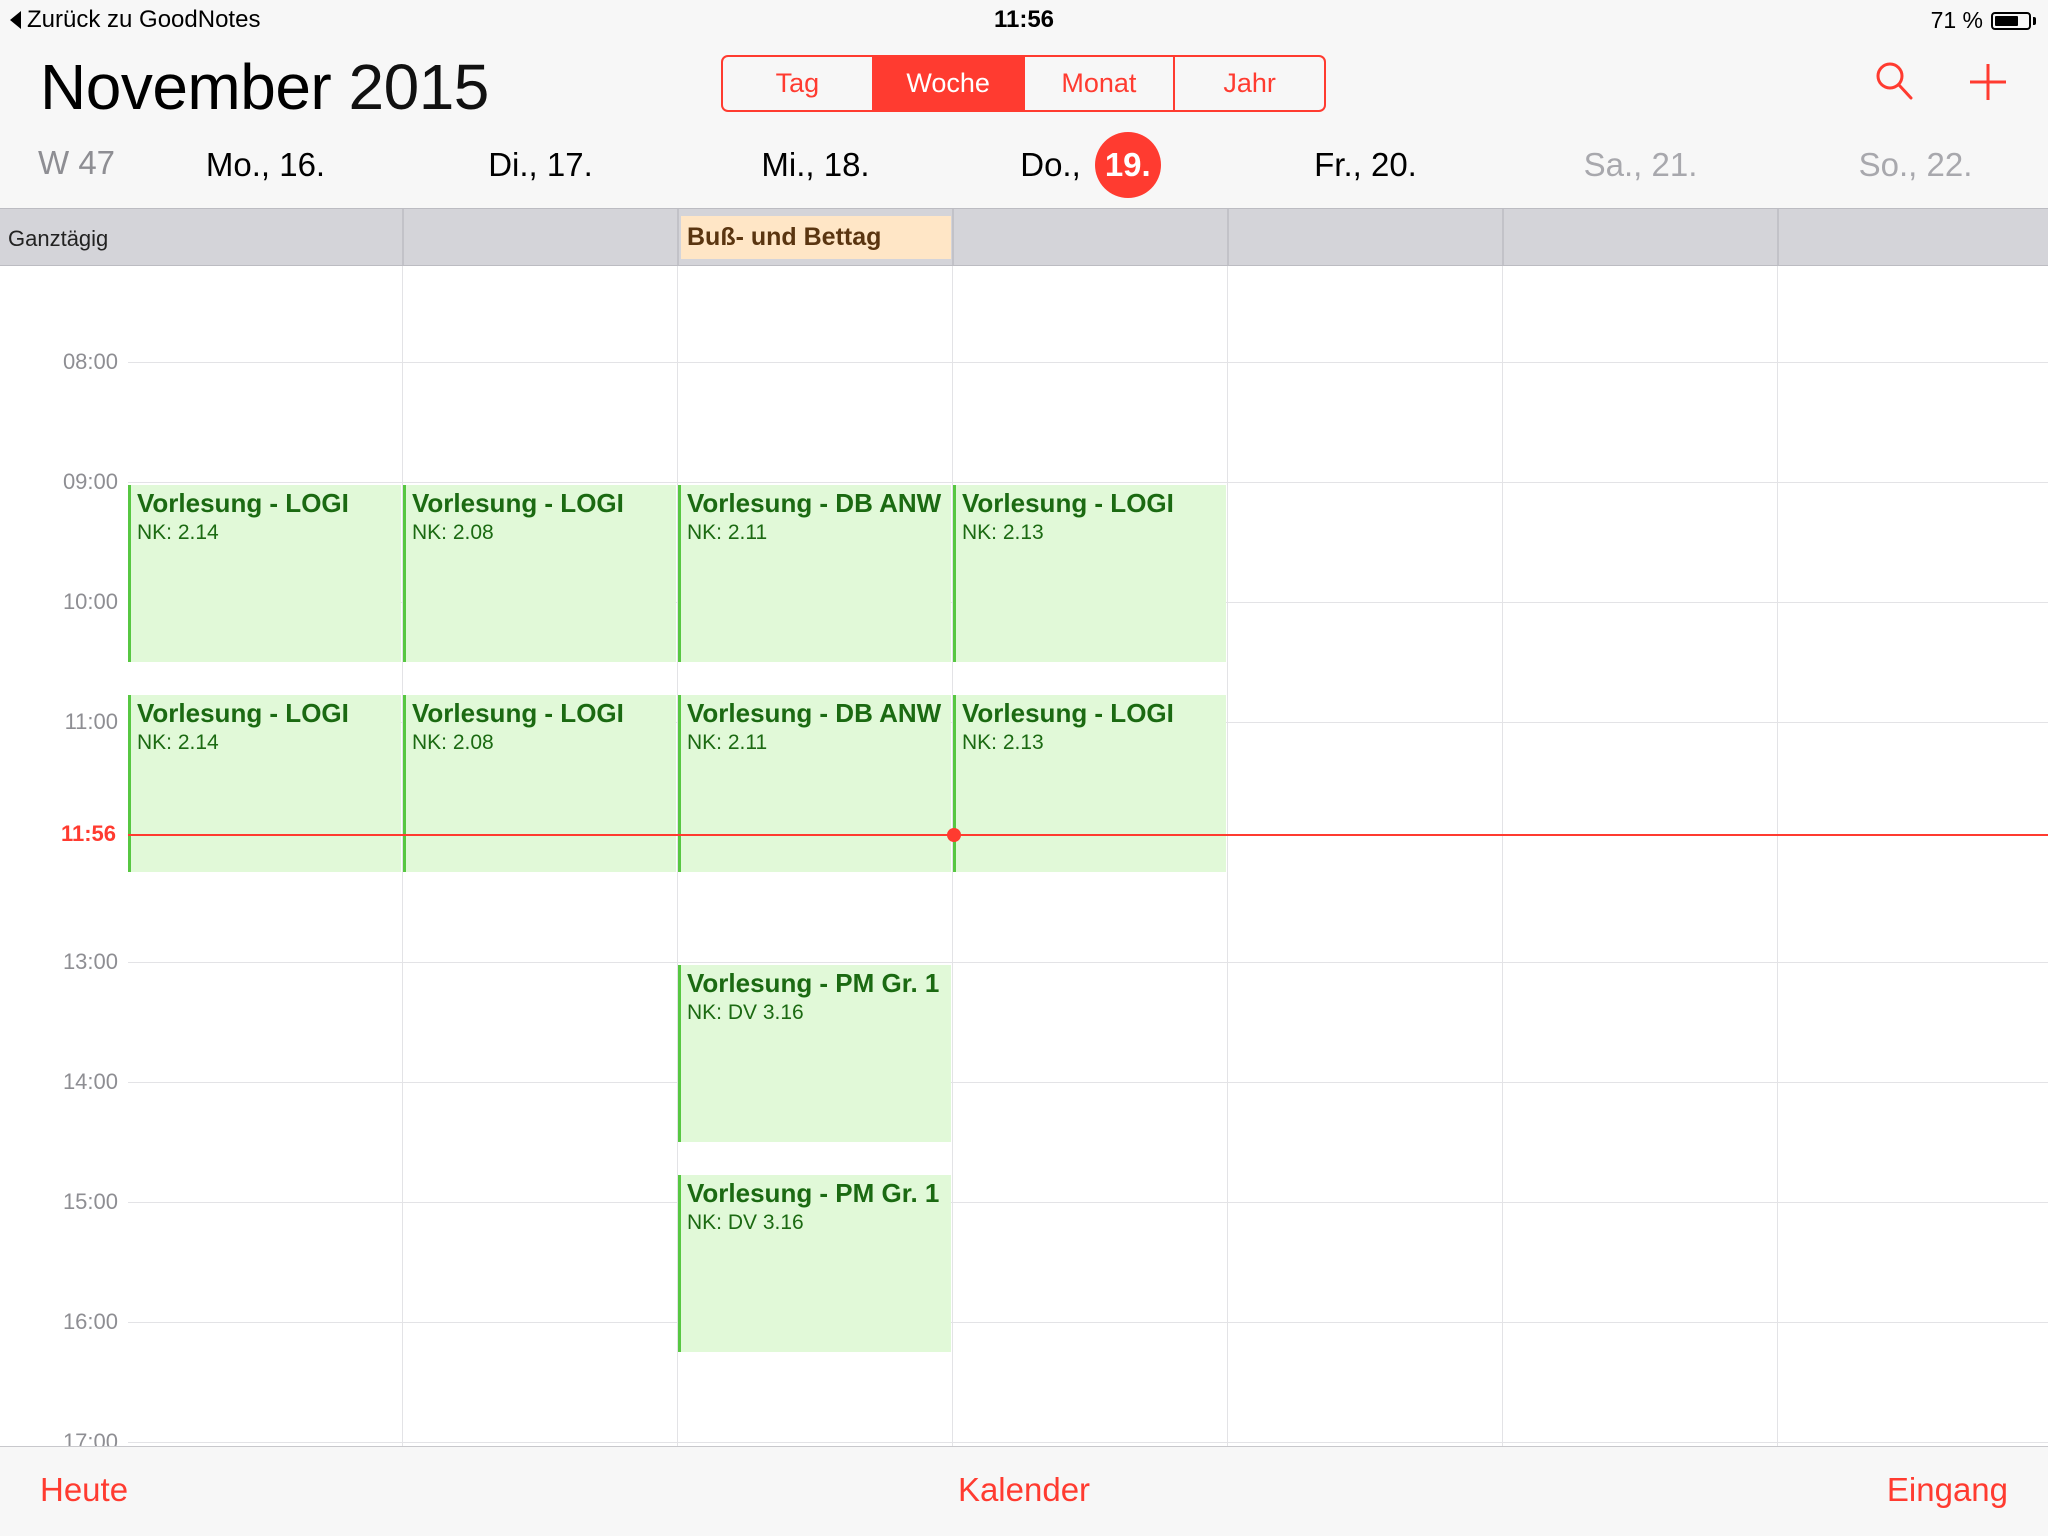 The image size is (2048, 1536). Describe the element at coordinates (1915, 164) in the screenshot. I see `day-label: So., 22.` at that location.